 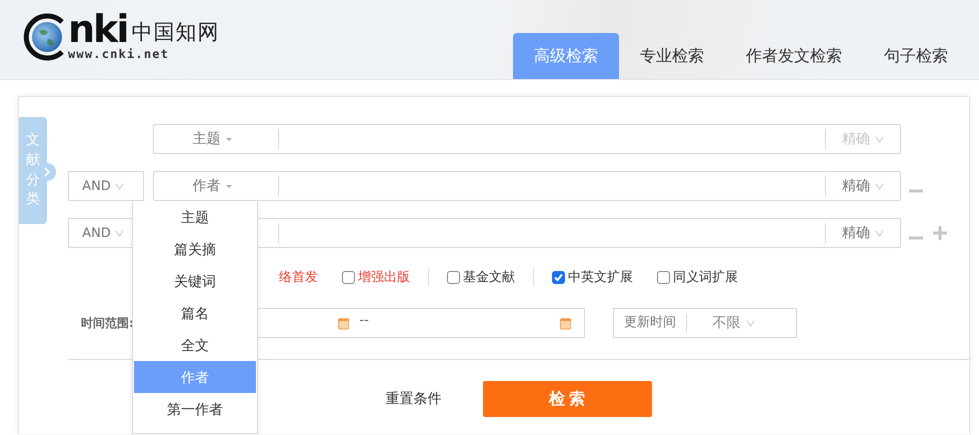 What do you see at coordinates (600, 277) in the screenshot?
I see `option-label: 中英文扩展` at bounding box center [600, 277].